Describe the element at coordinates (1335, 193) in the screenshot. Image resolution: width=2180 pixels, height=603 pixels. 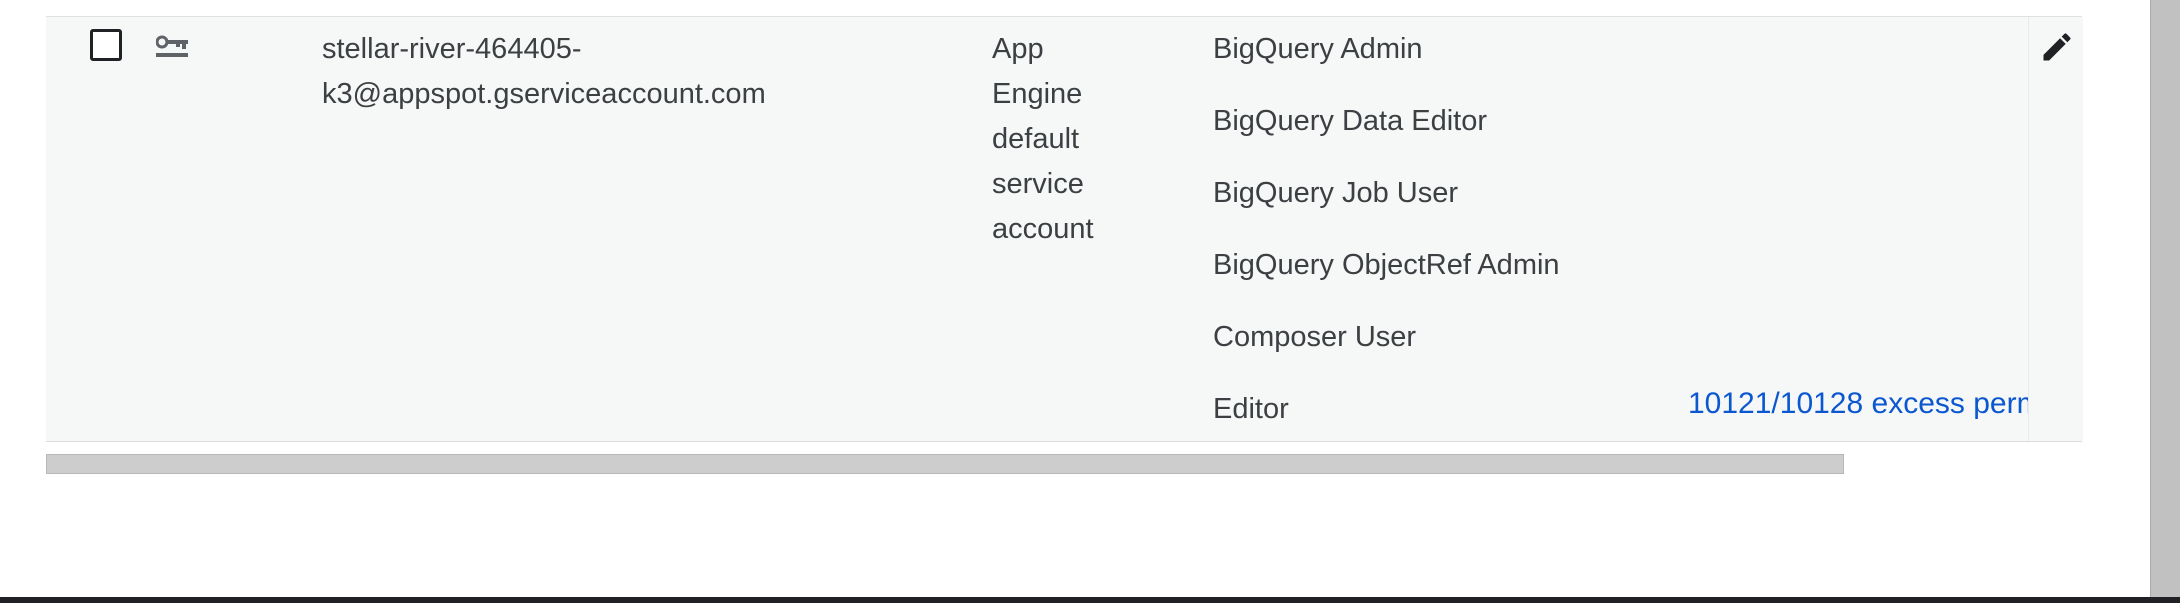
I see `role-item: BigQuery Job User` at that location.